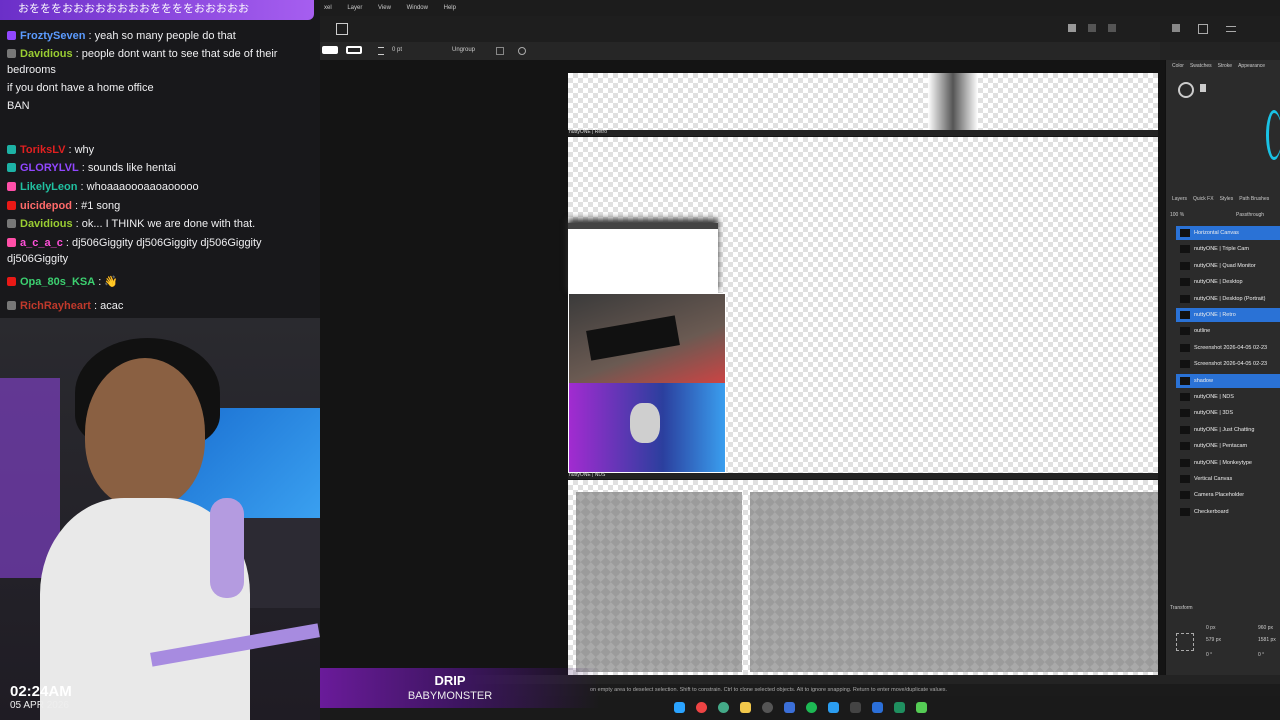  I want to click on layer-row: Vertical Canvas, so click(1228, 479).